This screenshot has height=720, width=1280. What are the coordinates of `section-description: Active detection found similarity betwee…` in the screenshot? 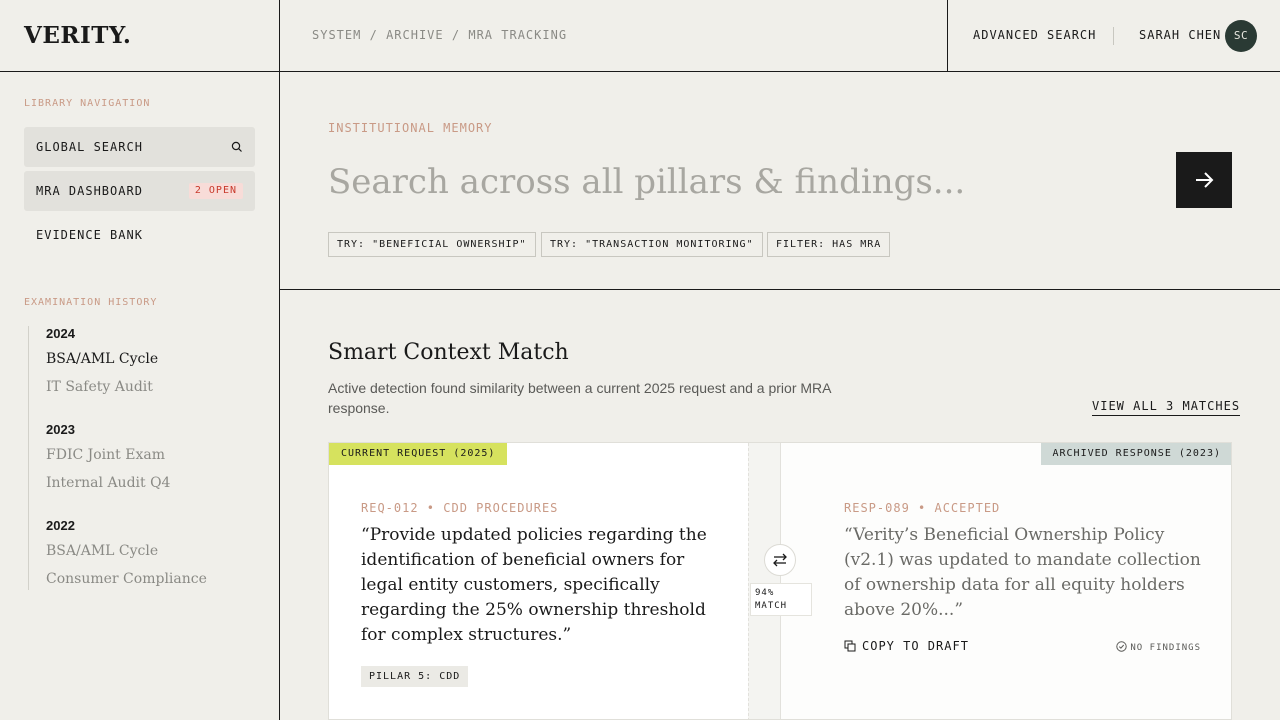 It's located at (579, 398).